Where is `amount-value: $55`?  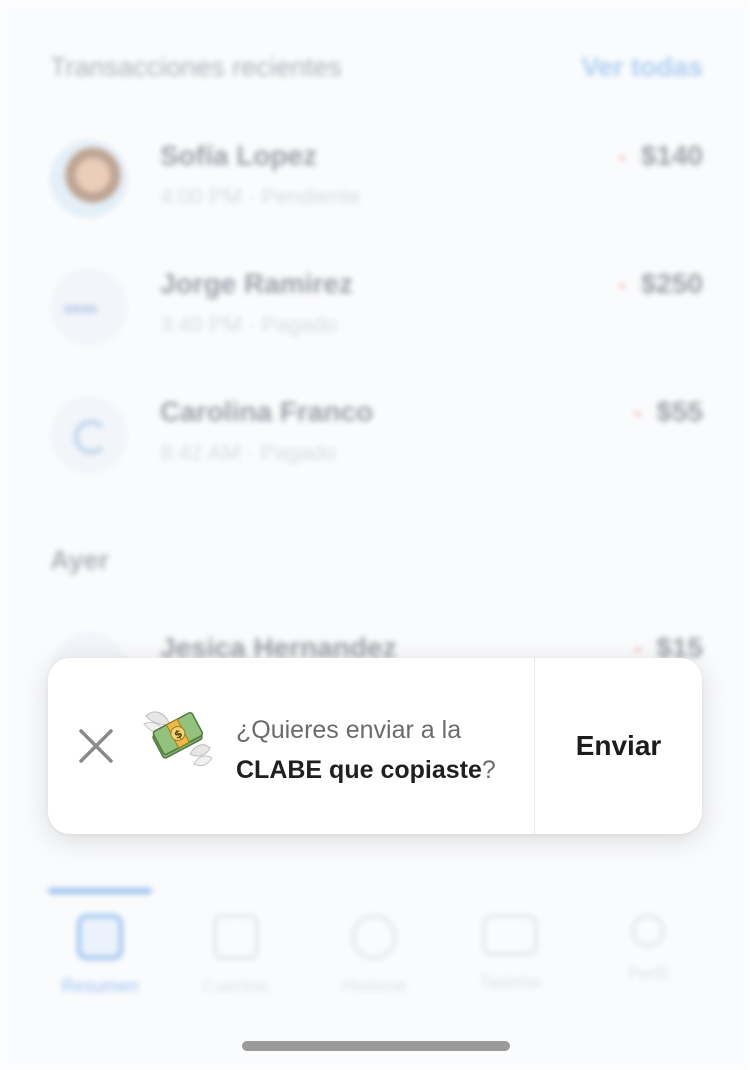
amount-value: $55 is located at coordinates (679, 411).